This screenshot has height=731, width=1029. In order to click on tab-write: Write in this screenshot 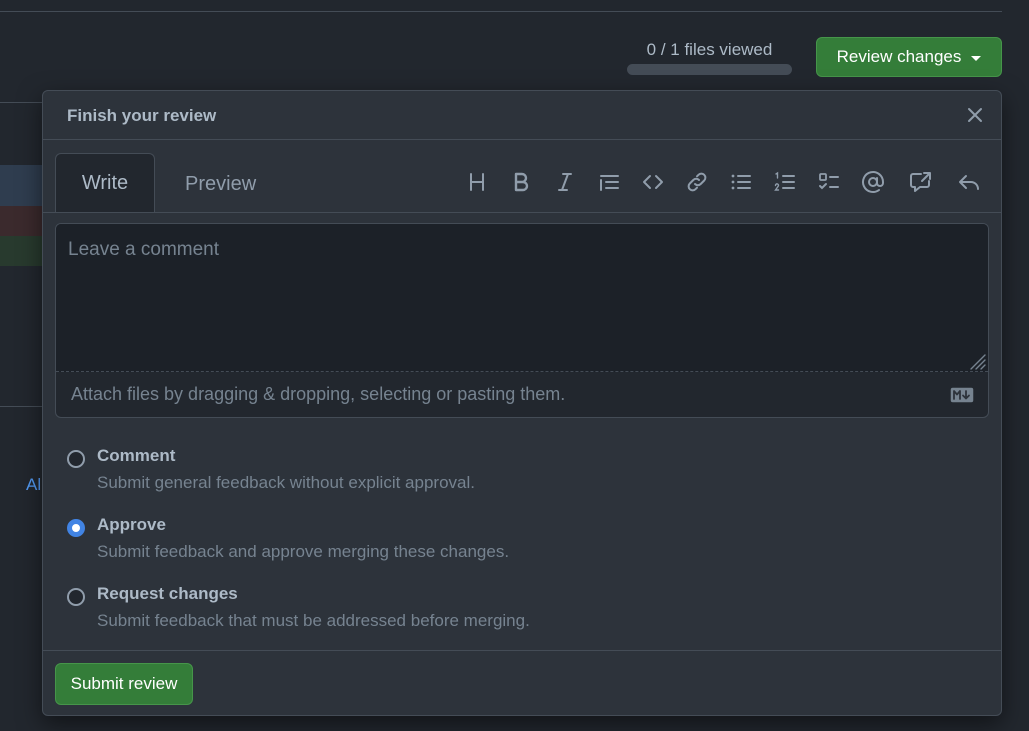, I will do `click(105, 182)`.